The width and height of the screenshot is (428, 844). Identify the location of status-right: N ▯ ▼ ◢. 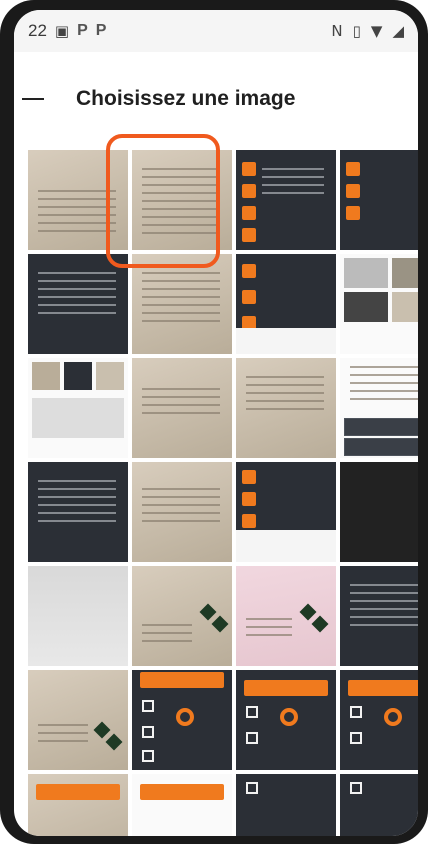
(367, 31).